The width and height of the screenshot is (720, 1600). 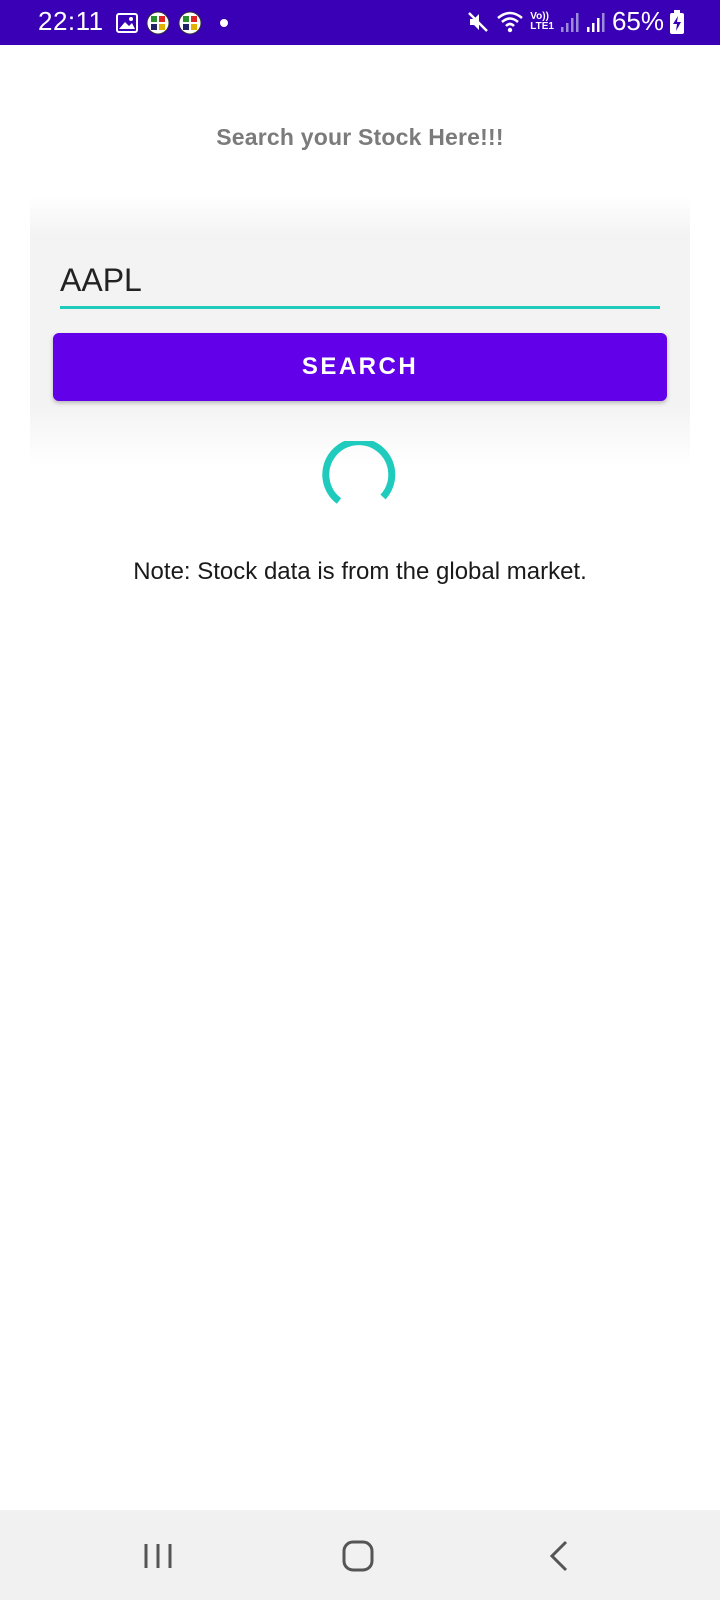 I want to click on status-time: 22:11, so click(x=71, y=21).